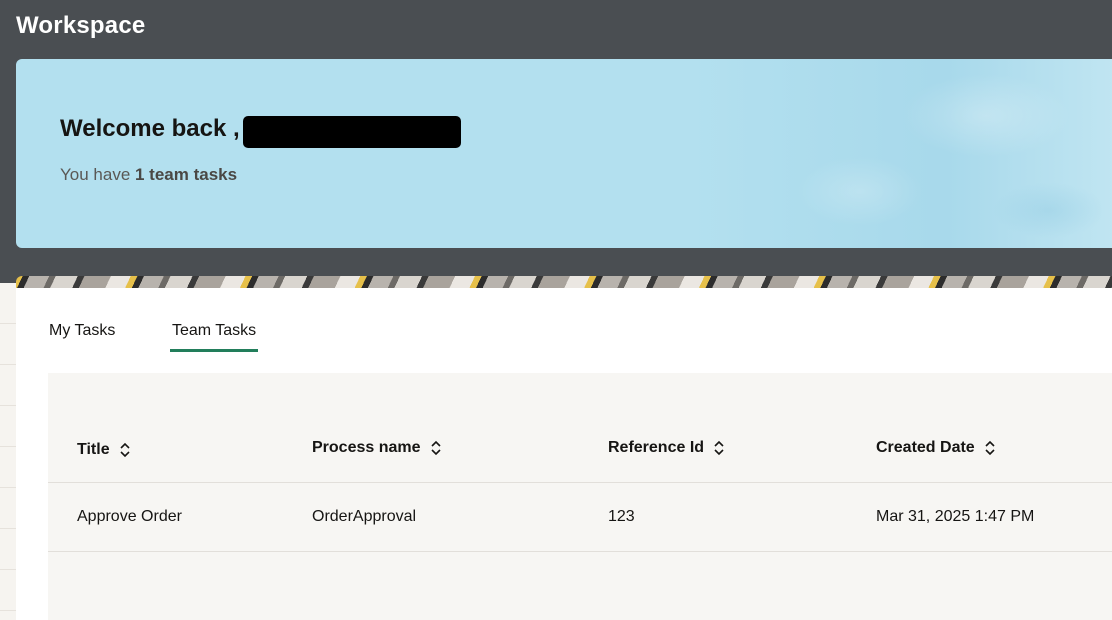 Image resolution: width=1112 pixels, height=620 pixels. Describe the element at coordinates (925, 447) in the screenshot. I see `column-header-created-date-label: Created Date` at that location.